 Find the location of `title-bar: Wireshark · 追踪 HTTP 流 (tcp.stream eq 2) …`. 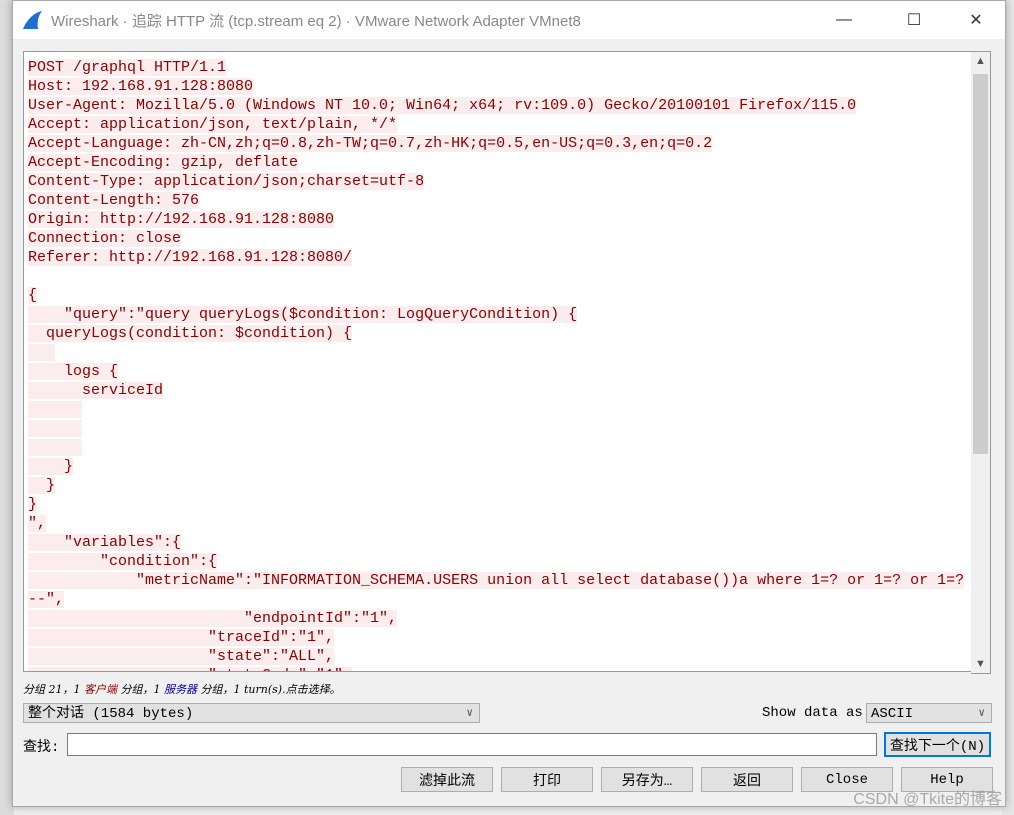

title-bar: Wireshark · 追踪 HTTP 流 (tcp.stream eq 2) … is located at coordinates (509, 20).